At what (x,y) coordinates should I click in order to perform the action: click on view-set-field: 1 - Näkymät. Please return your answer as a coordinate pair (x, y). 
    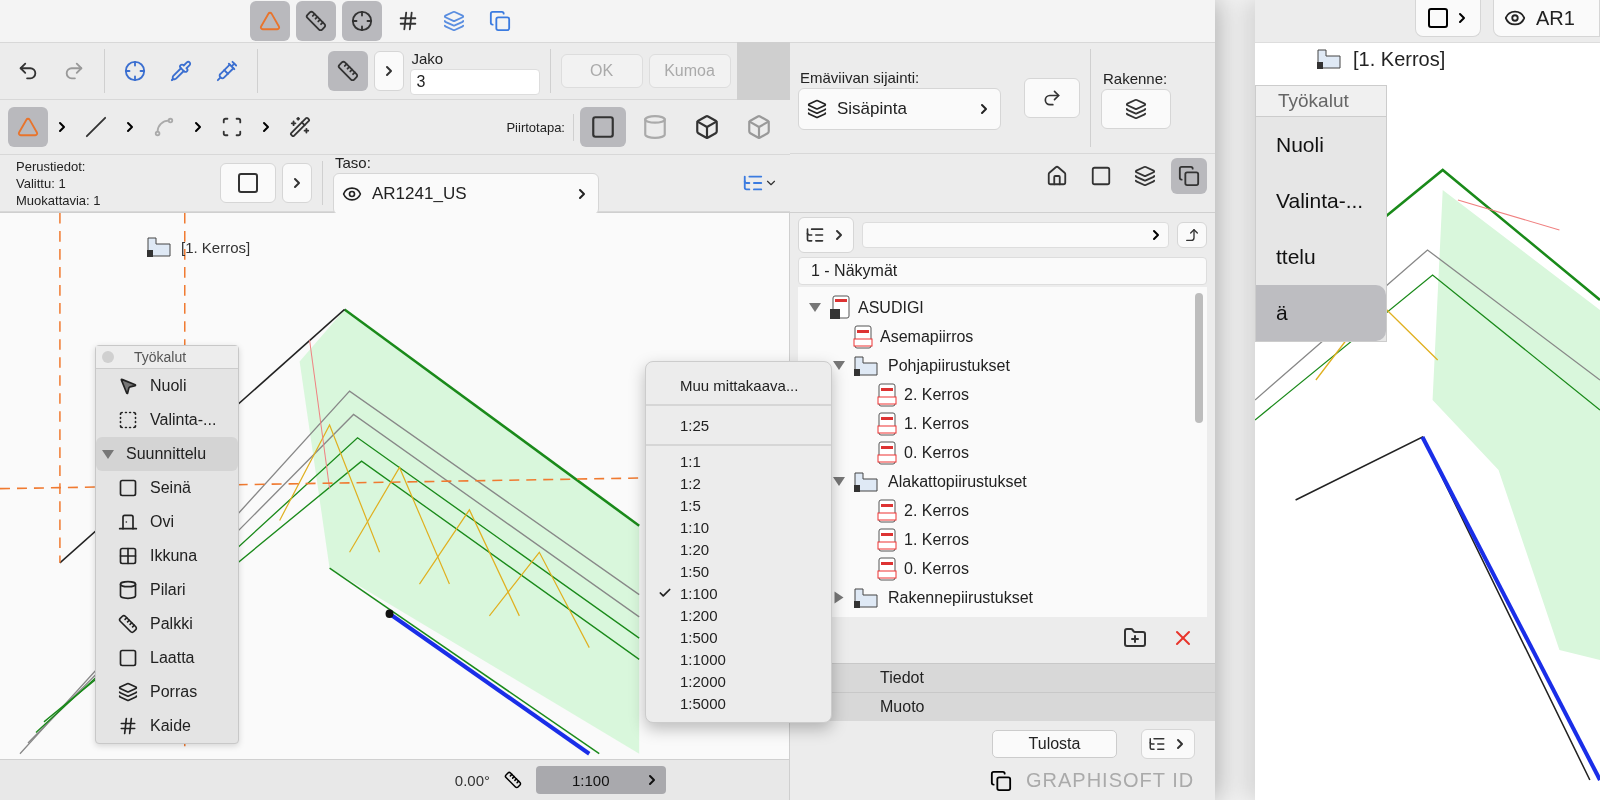
    Looking at the image, I should click on (1002, 271).